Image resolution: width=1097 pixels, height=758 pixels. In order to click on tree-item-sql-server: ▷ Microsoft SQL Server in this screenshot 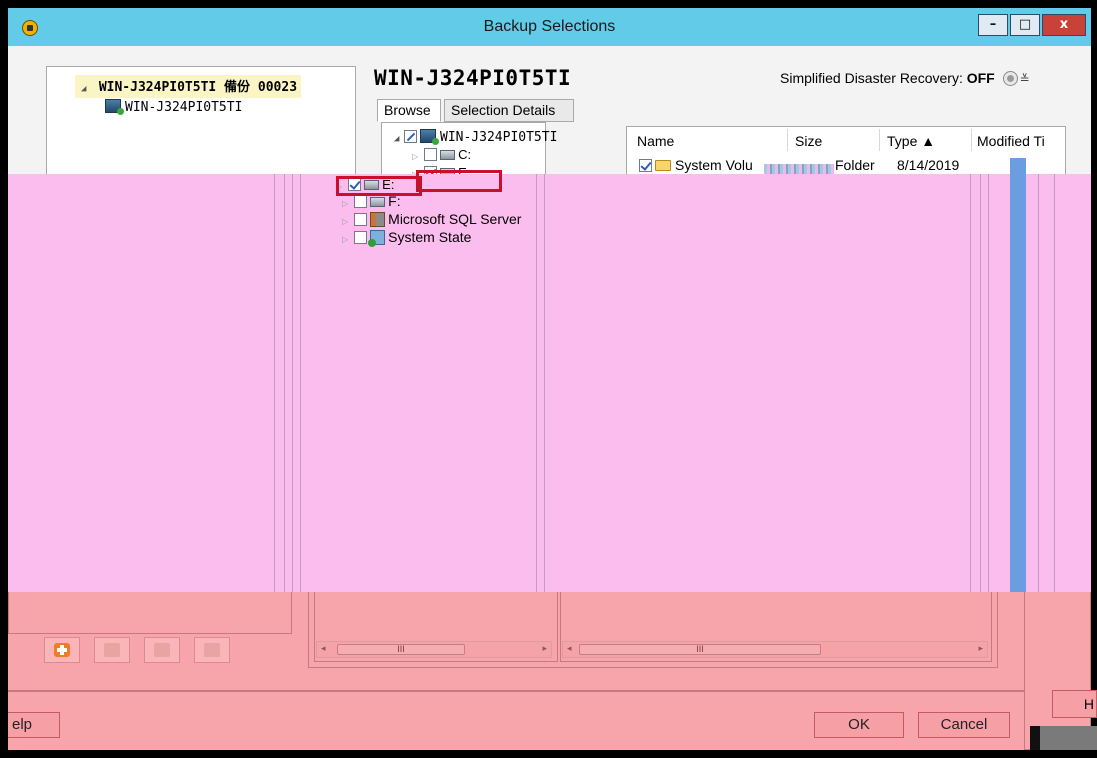, I will do `click(431, 219)`.